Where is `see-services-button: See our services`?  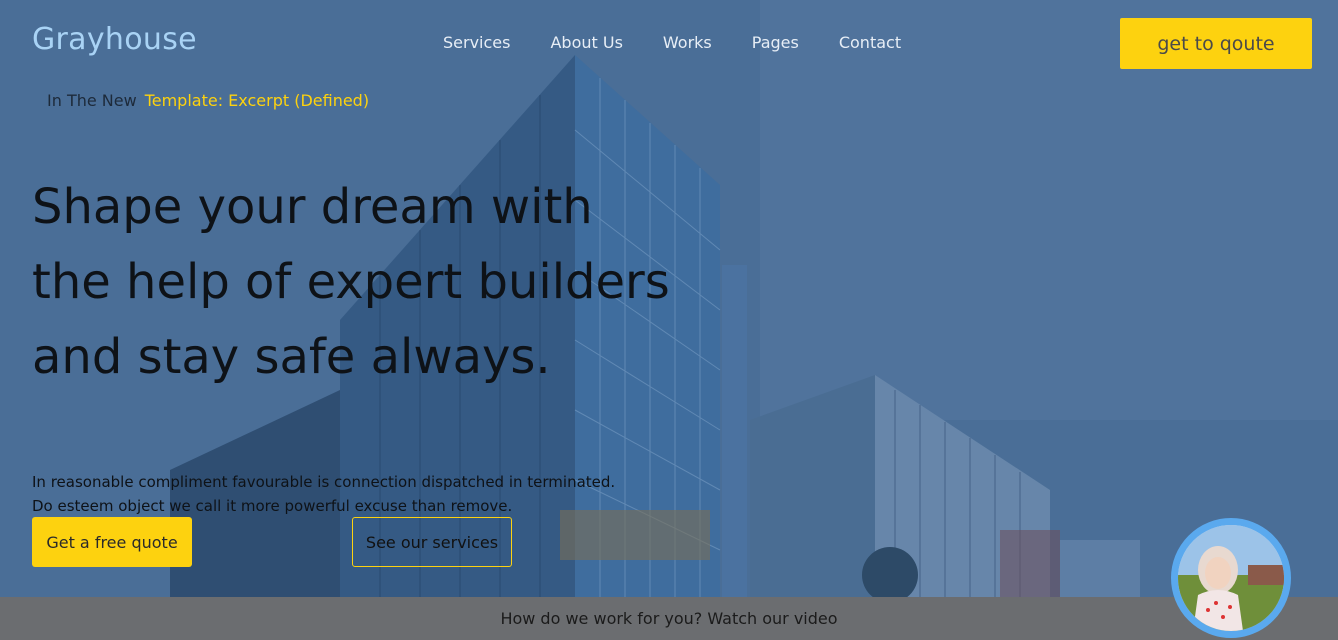
see-services-button: See our services is located at coordinates (432, 542).